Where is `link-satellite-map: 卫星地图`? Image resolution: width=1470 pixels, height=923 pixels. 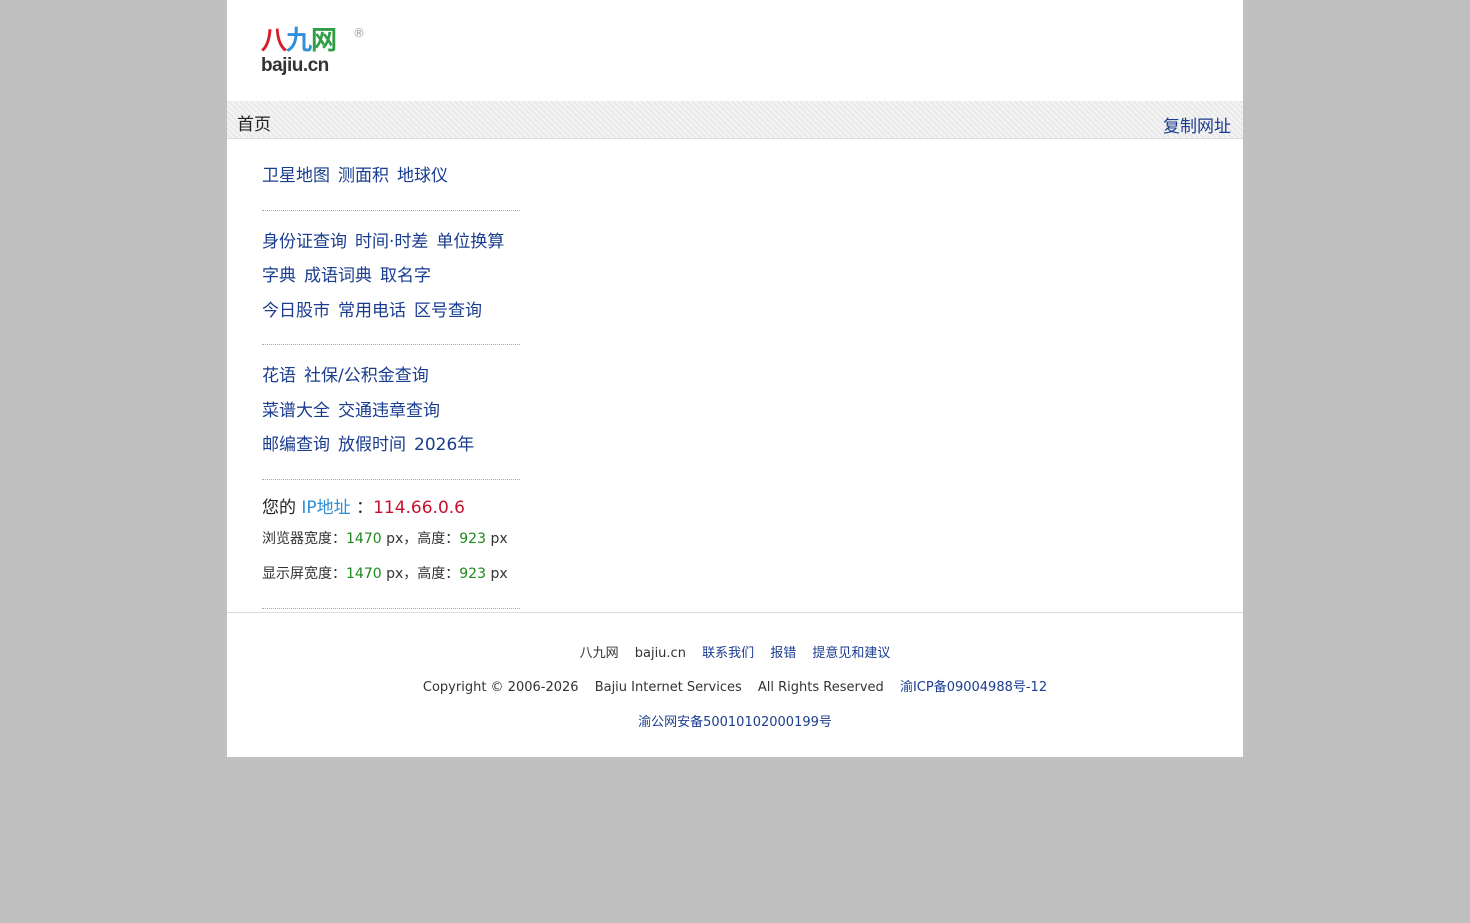 link-satellite-map: 卫星地图 is located at coordinates (296, 176).